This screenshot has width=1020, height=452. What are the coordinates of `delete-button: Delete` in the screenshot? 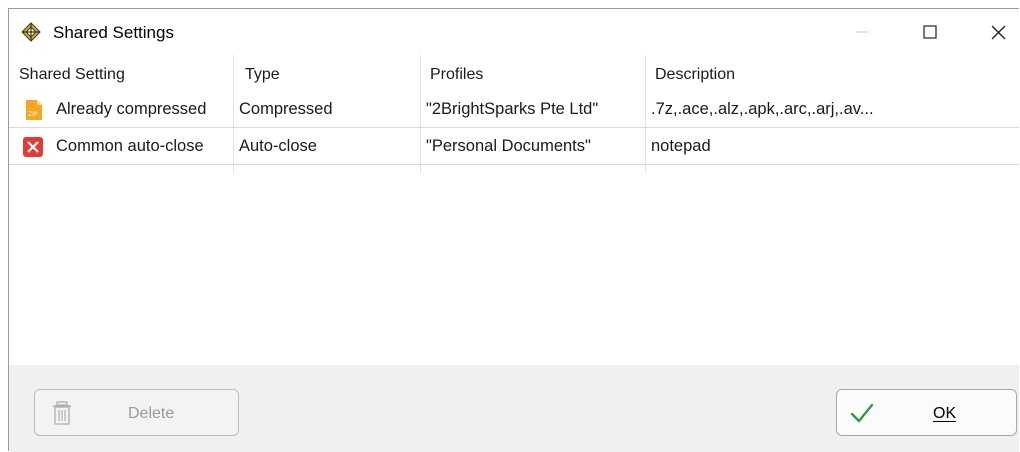 It's located at (136, 412).